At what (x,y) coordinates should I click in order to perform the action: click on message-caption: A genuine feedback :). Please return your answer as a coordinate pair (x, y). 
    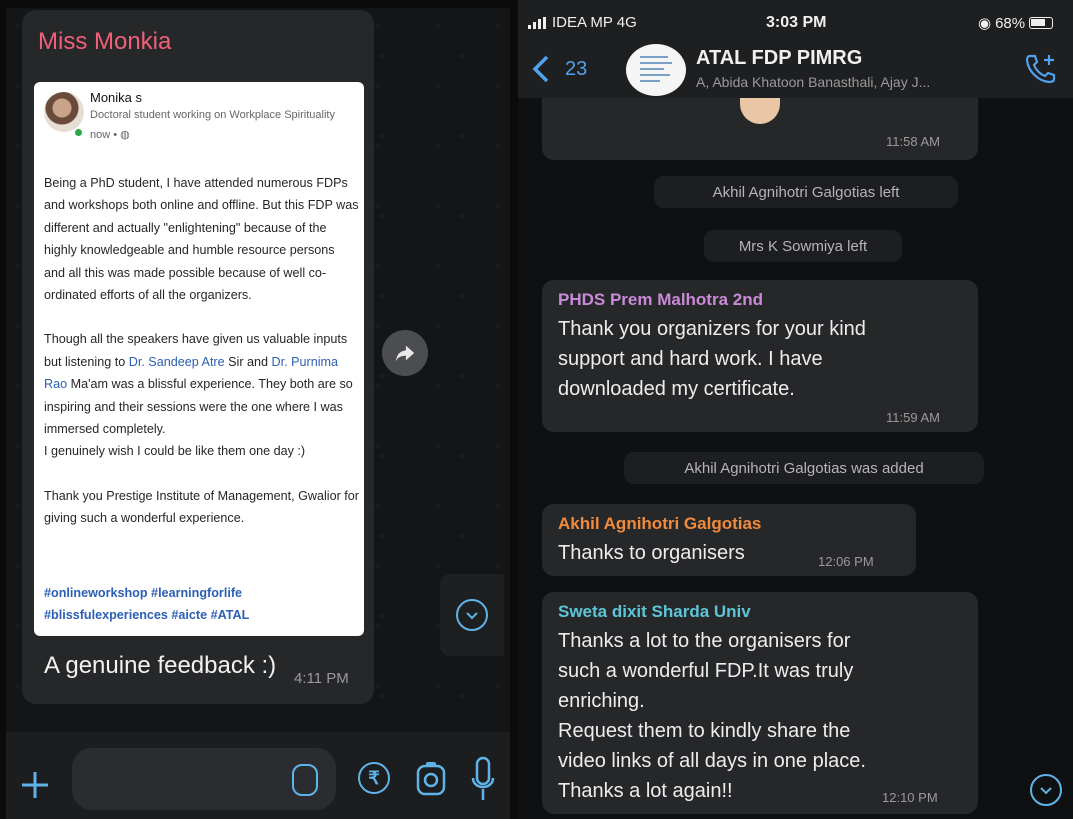
    Looking at the image, I should click on (160, 665).